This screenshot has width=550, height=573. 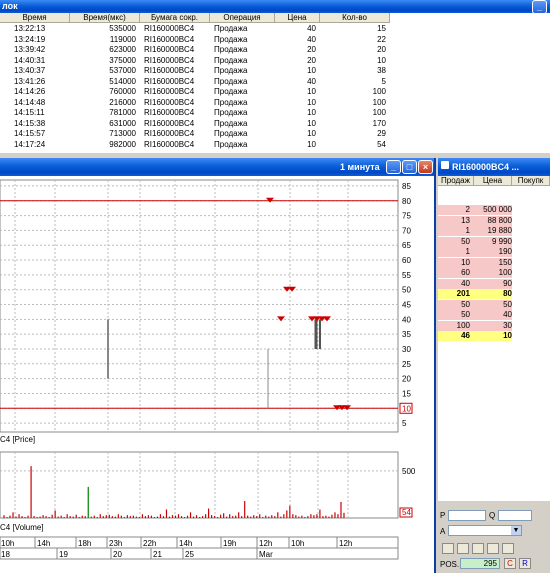 I want to click on table-row: 14:17:24 982000 RI160000BC4 Продажа 10 54, so click(x=200, y=144).